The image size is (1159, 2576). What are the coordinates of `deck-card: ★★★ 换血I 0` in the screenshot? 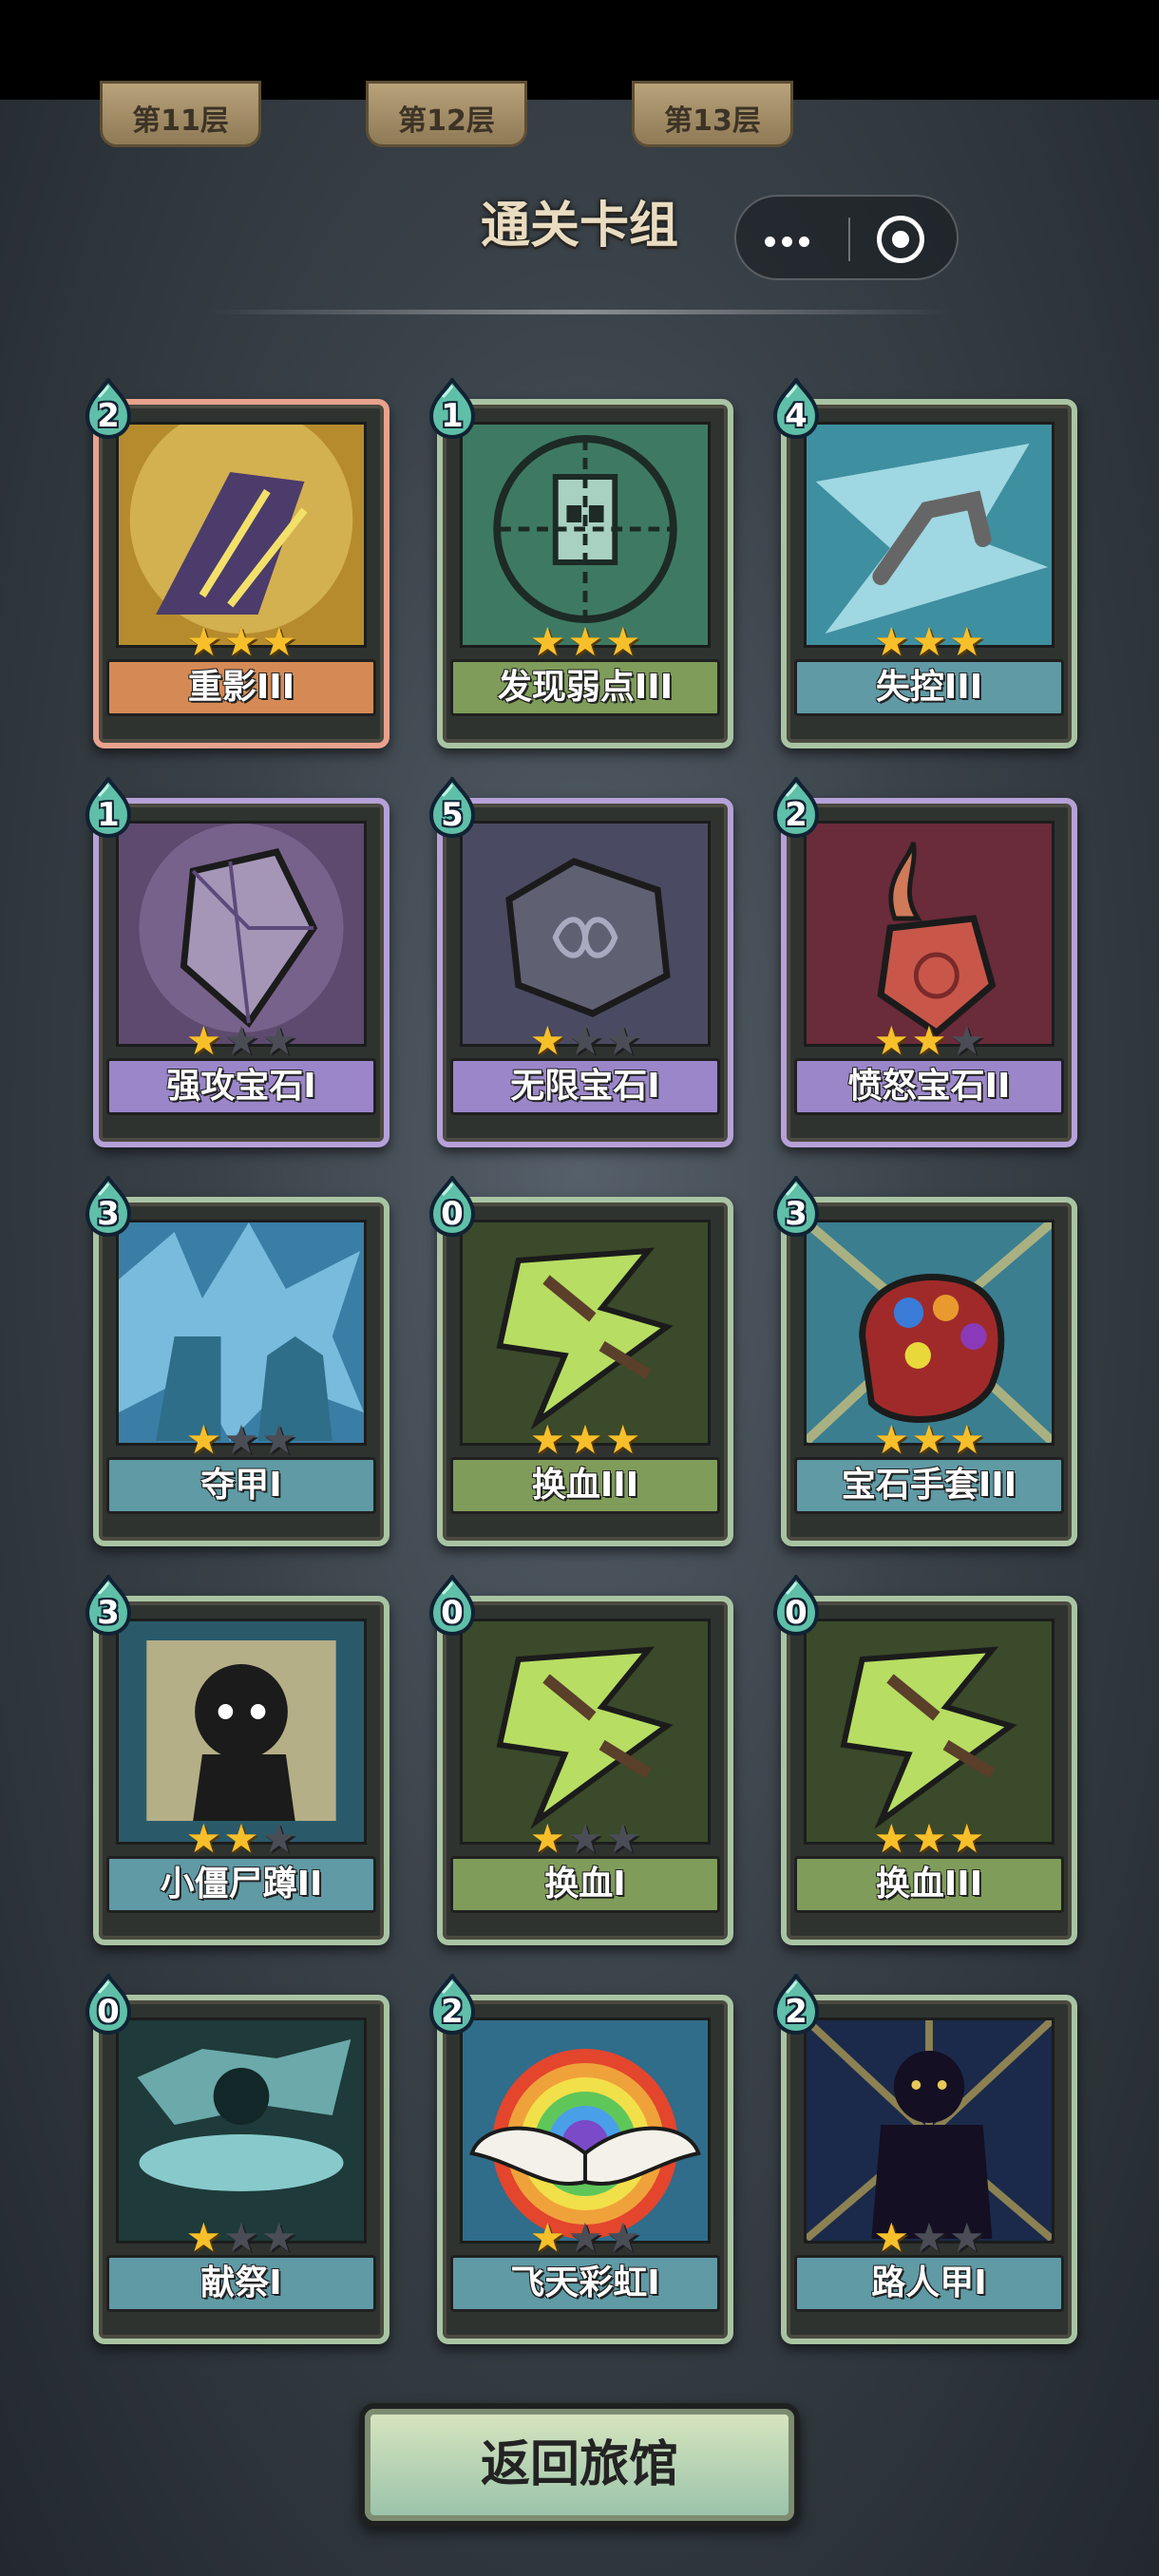 It's located at (580, 1760).